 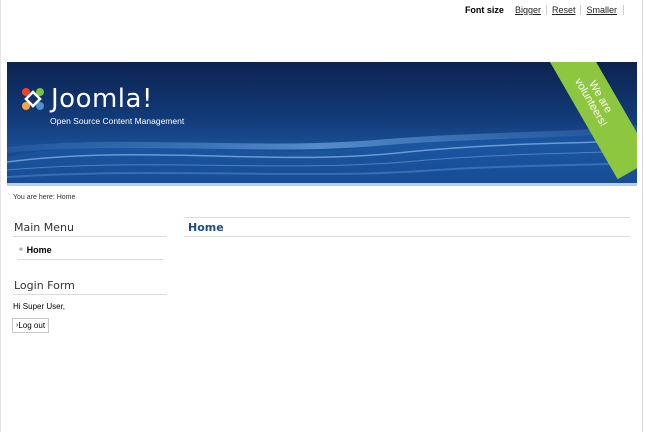 What do you see at coordinates (601, 10) in the screenshot?
I see `font-smaller-link: Smaller` at bounding box center [601, 10].